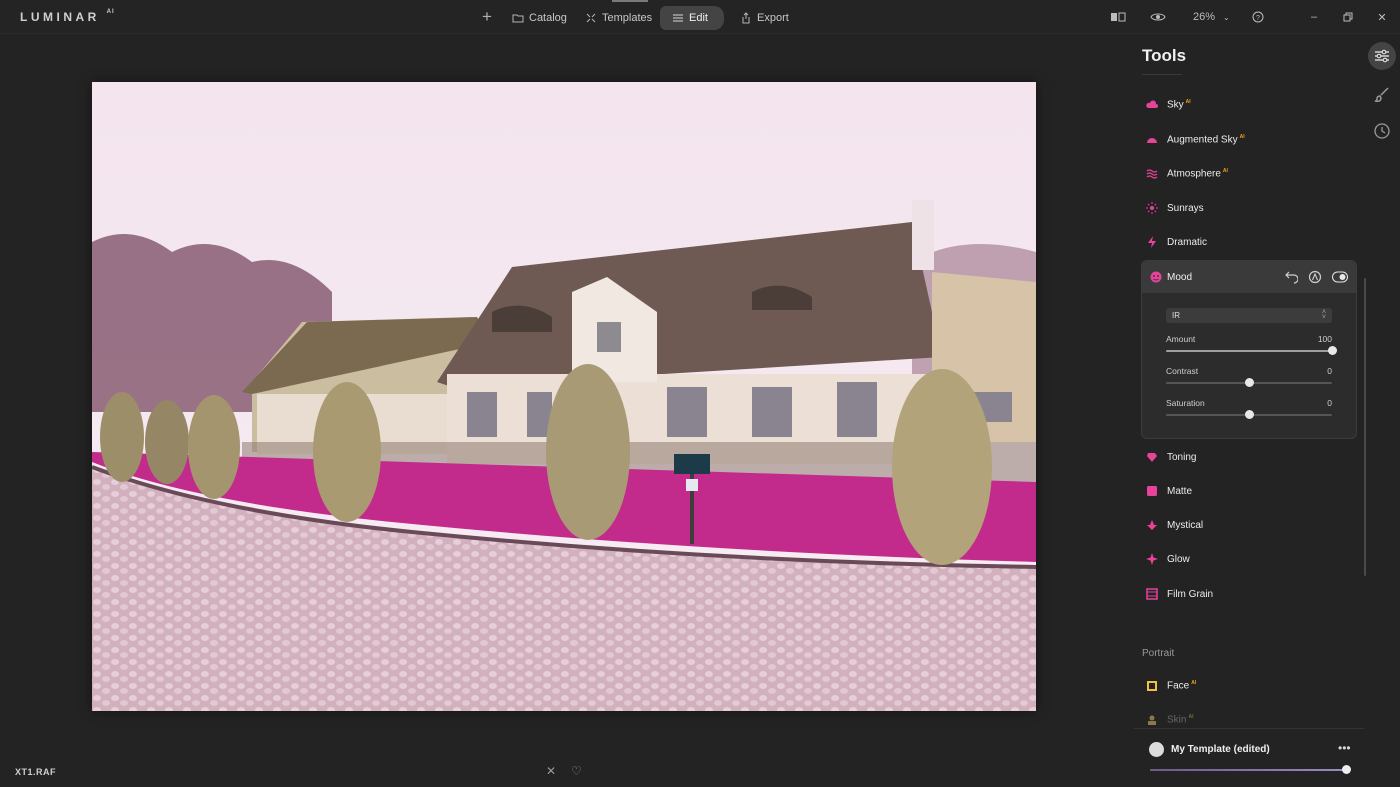 Image resolution: width=1400 pixels, height=787 pixels. Describe the element at coordinates (1249, 315) in the screenshot. I see `lut-select: IR ˄ ˅` at that location.